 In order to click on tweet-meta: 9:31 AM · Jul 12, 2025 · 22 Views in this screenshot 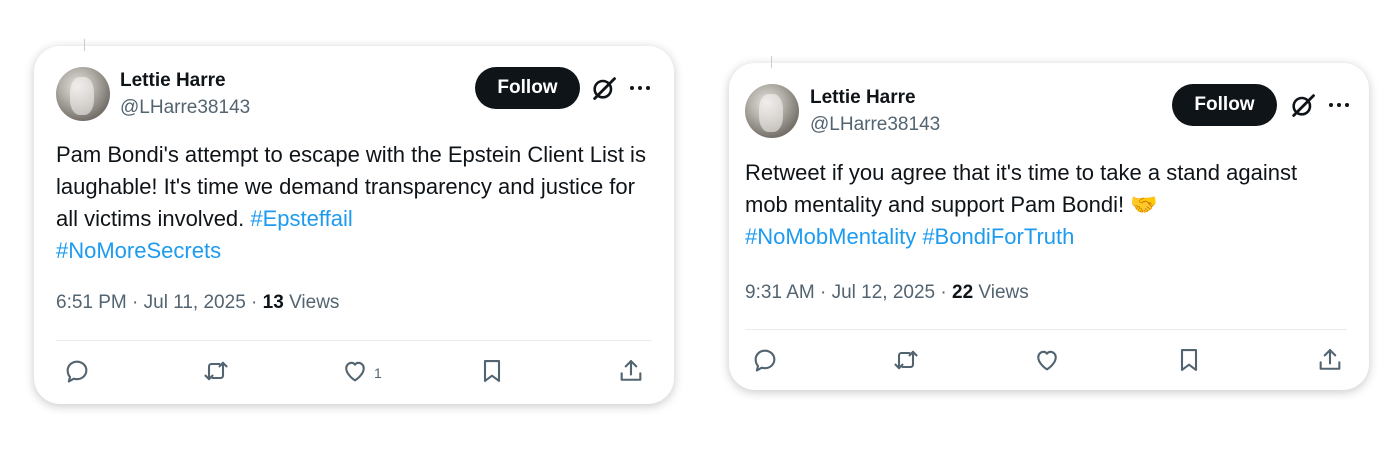, I will do `click(887, 293)`.